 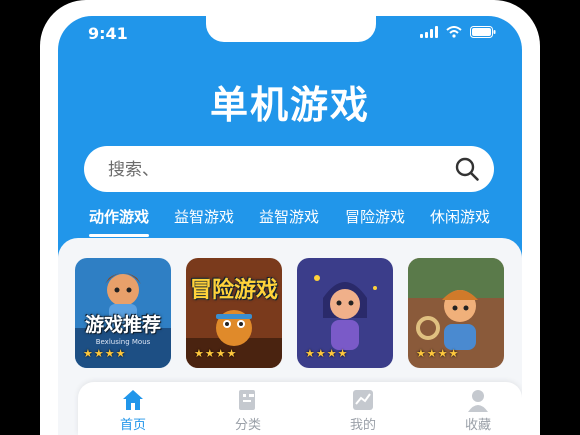 I want to click on nav-label: 首页, so click(x=132, y=425).